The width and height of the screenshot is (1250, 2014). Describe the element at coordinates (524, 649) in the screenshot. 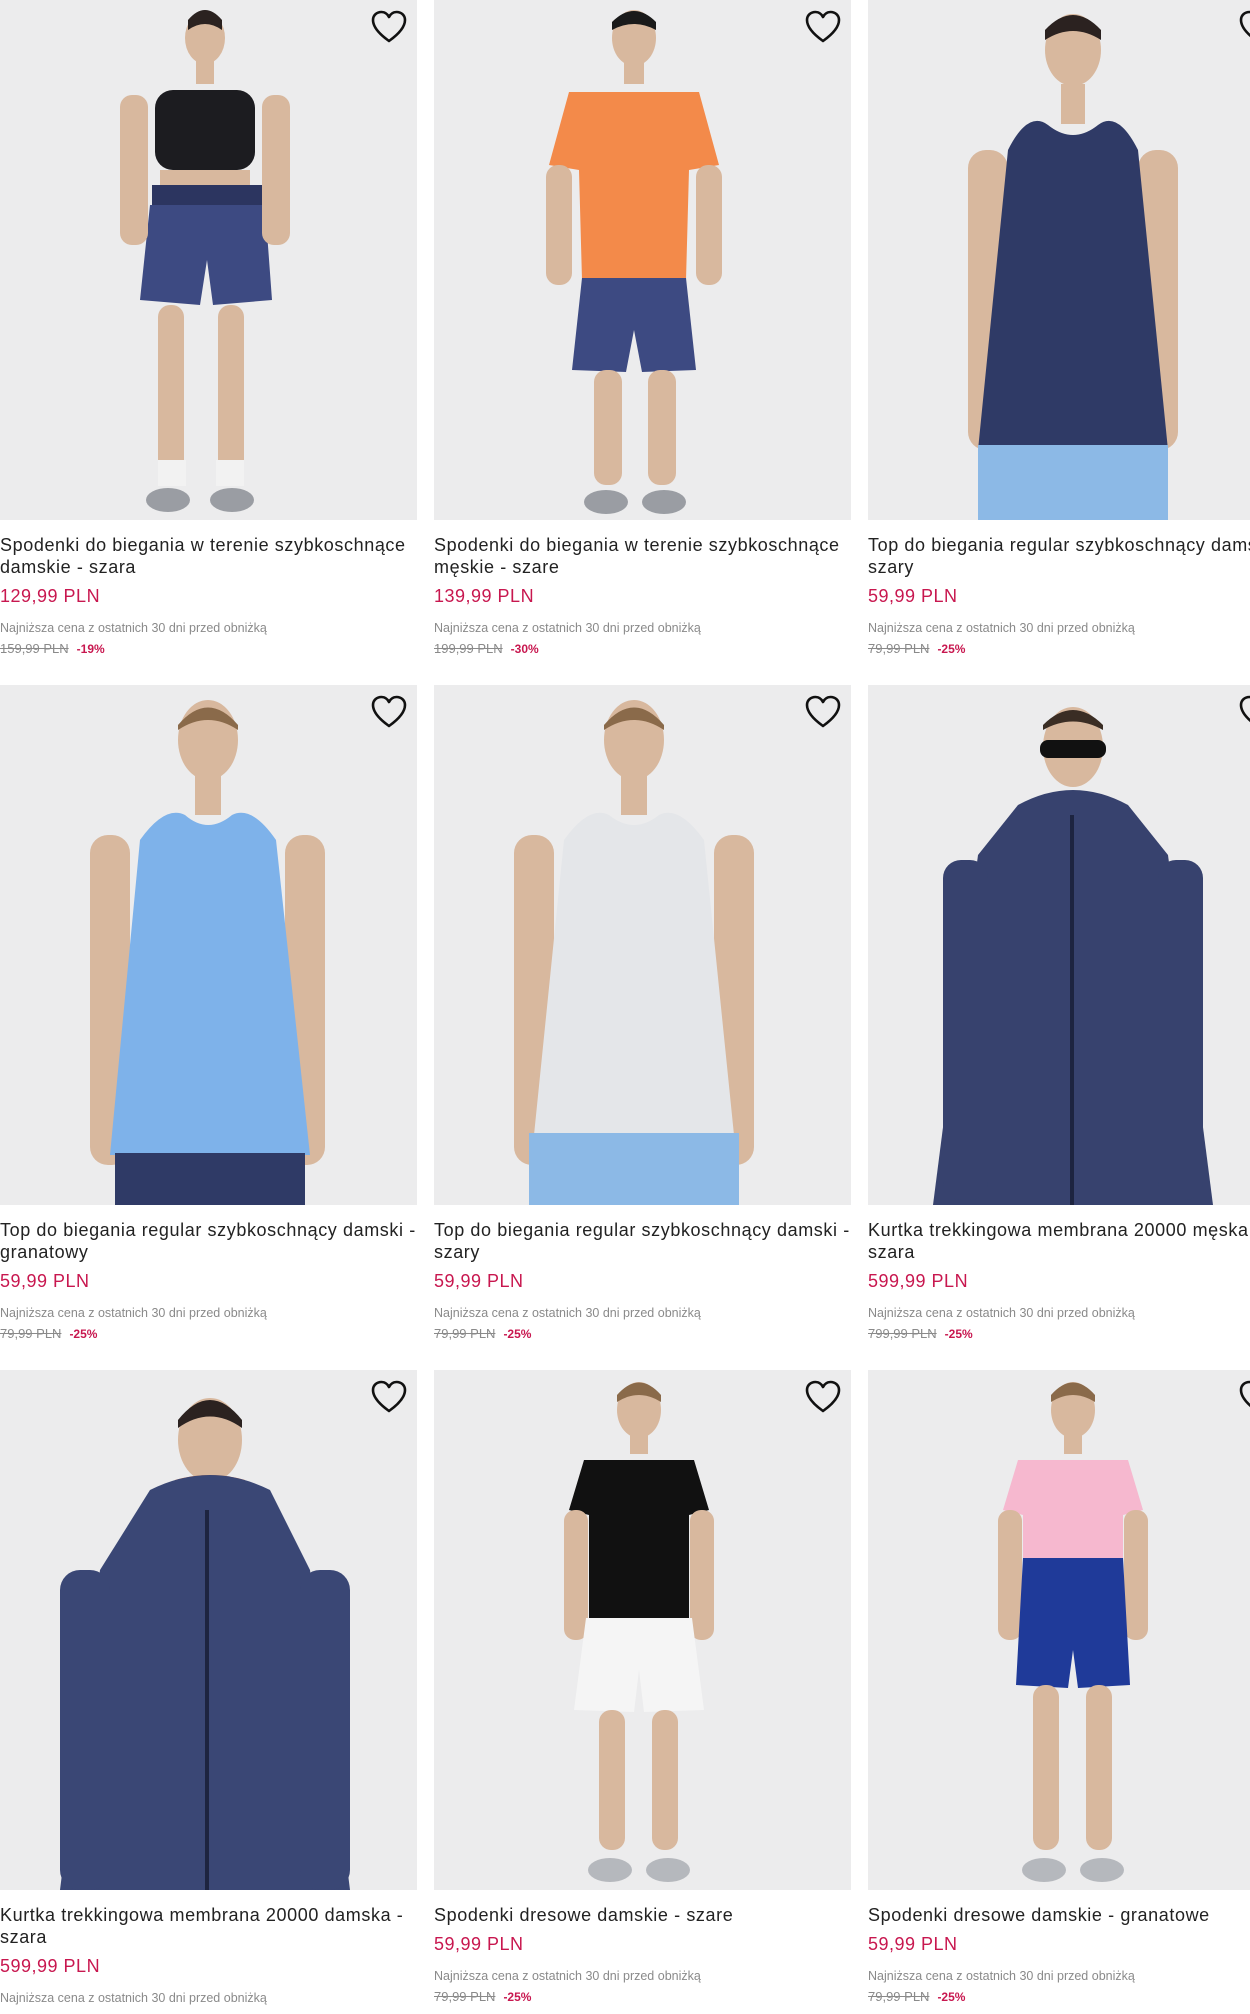

I see `discount-badge: -30%` at that location.